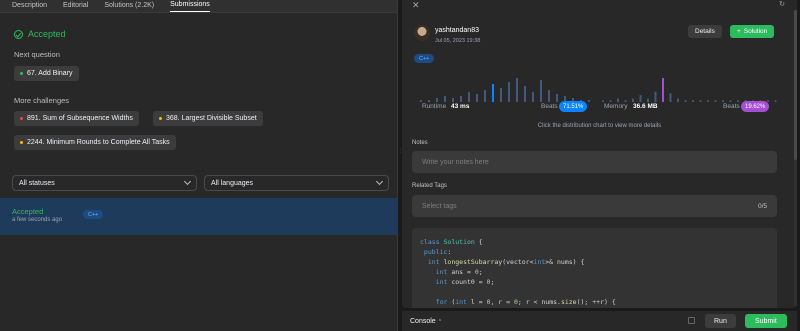 The image size is (800, 331). I want to click on scrollbar-thumb, so click(795, 85).